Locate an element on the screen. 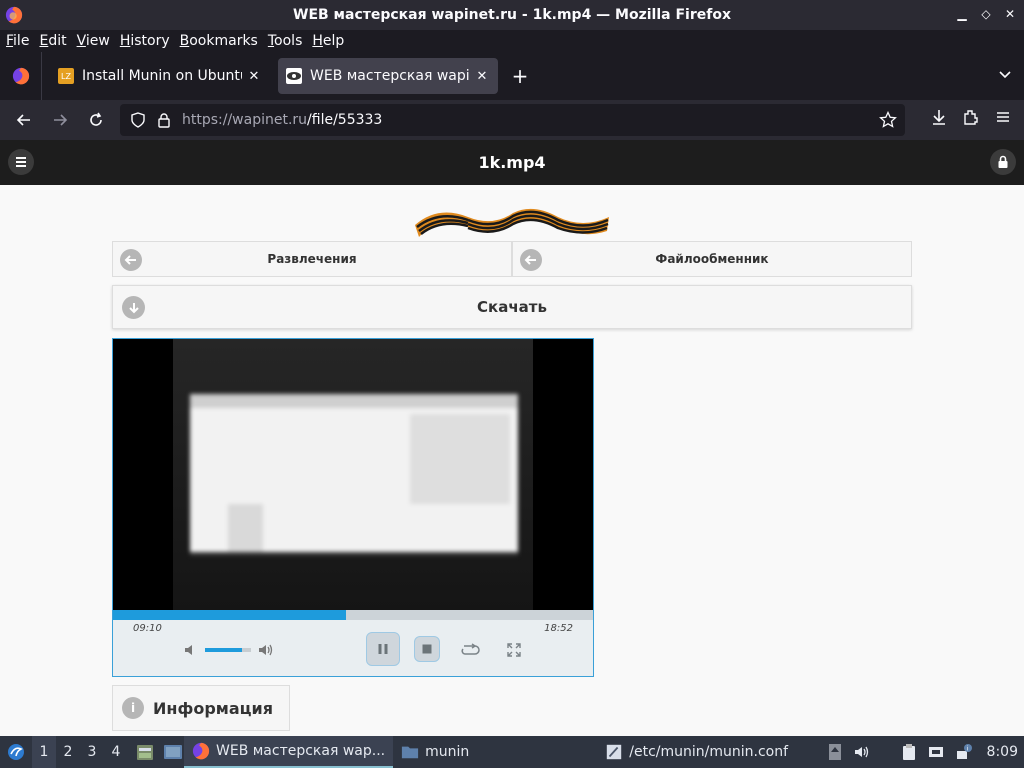  menu-view: View is located at coordinates (96, 41).